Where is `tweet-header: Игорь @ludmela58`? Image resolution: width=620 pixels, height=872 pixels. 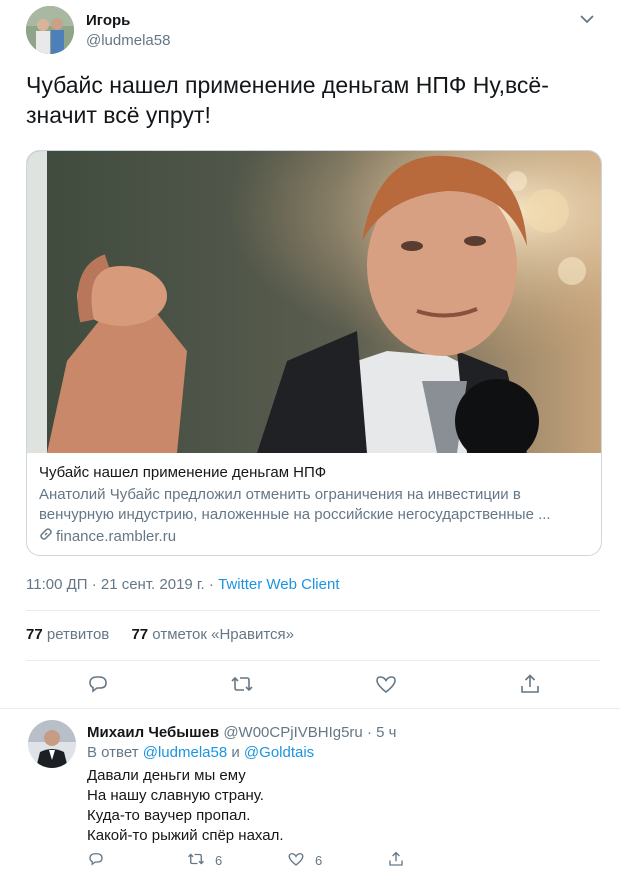
tweet-header: Игорь @ludmela58 is located at coordinates (311, 30).